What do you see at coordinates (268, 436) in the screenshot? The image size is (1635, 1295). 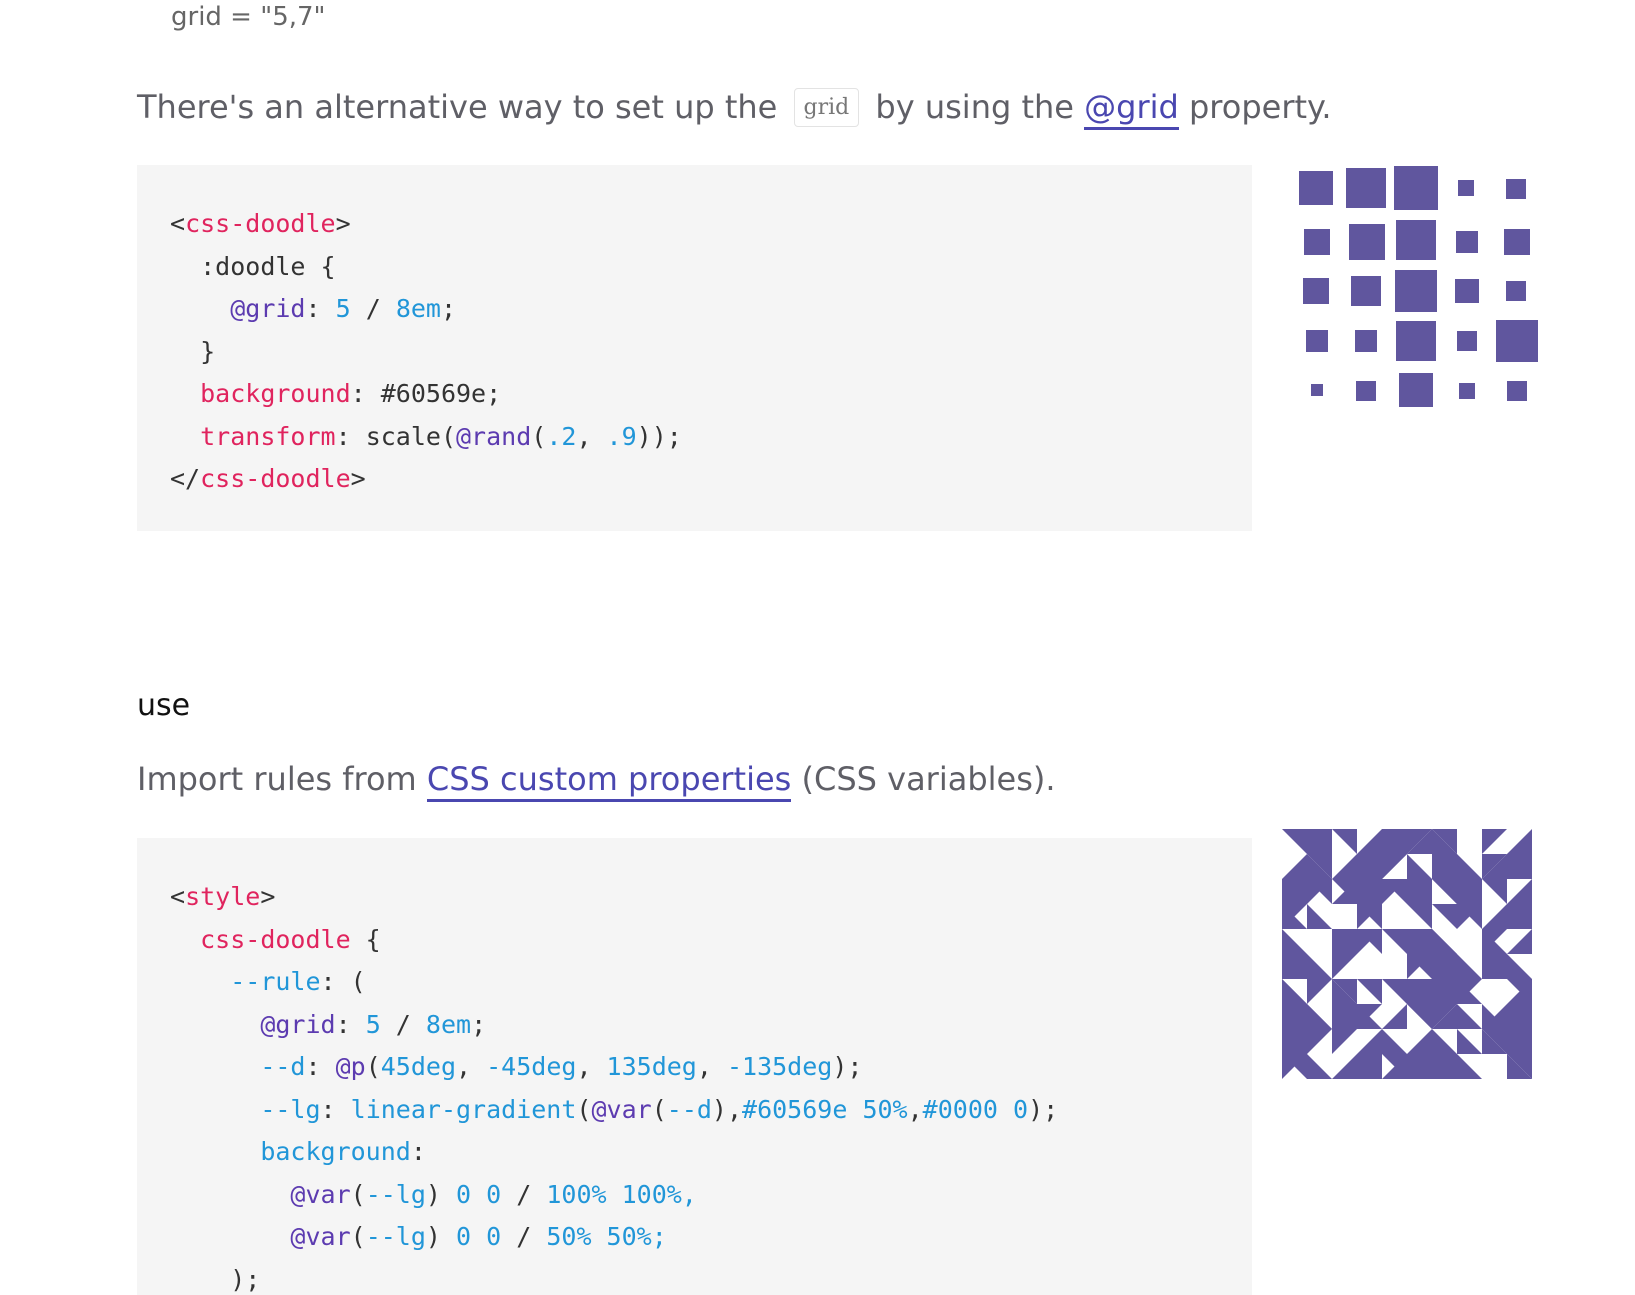 I see `code-transform-prop: transform` at bounding box center [268, 436].